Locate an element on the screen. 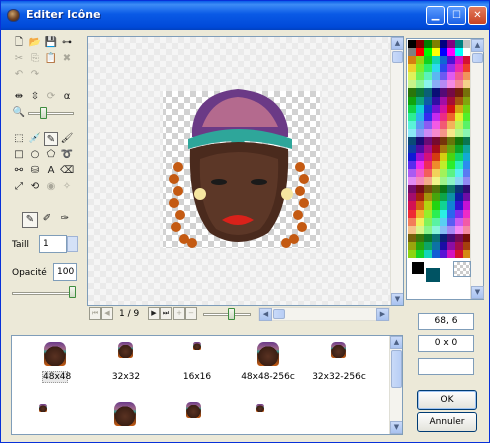  lasso-icon: ➰ is located at coordinates (67, 155).